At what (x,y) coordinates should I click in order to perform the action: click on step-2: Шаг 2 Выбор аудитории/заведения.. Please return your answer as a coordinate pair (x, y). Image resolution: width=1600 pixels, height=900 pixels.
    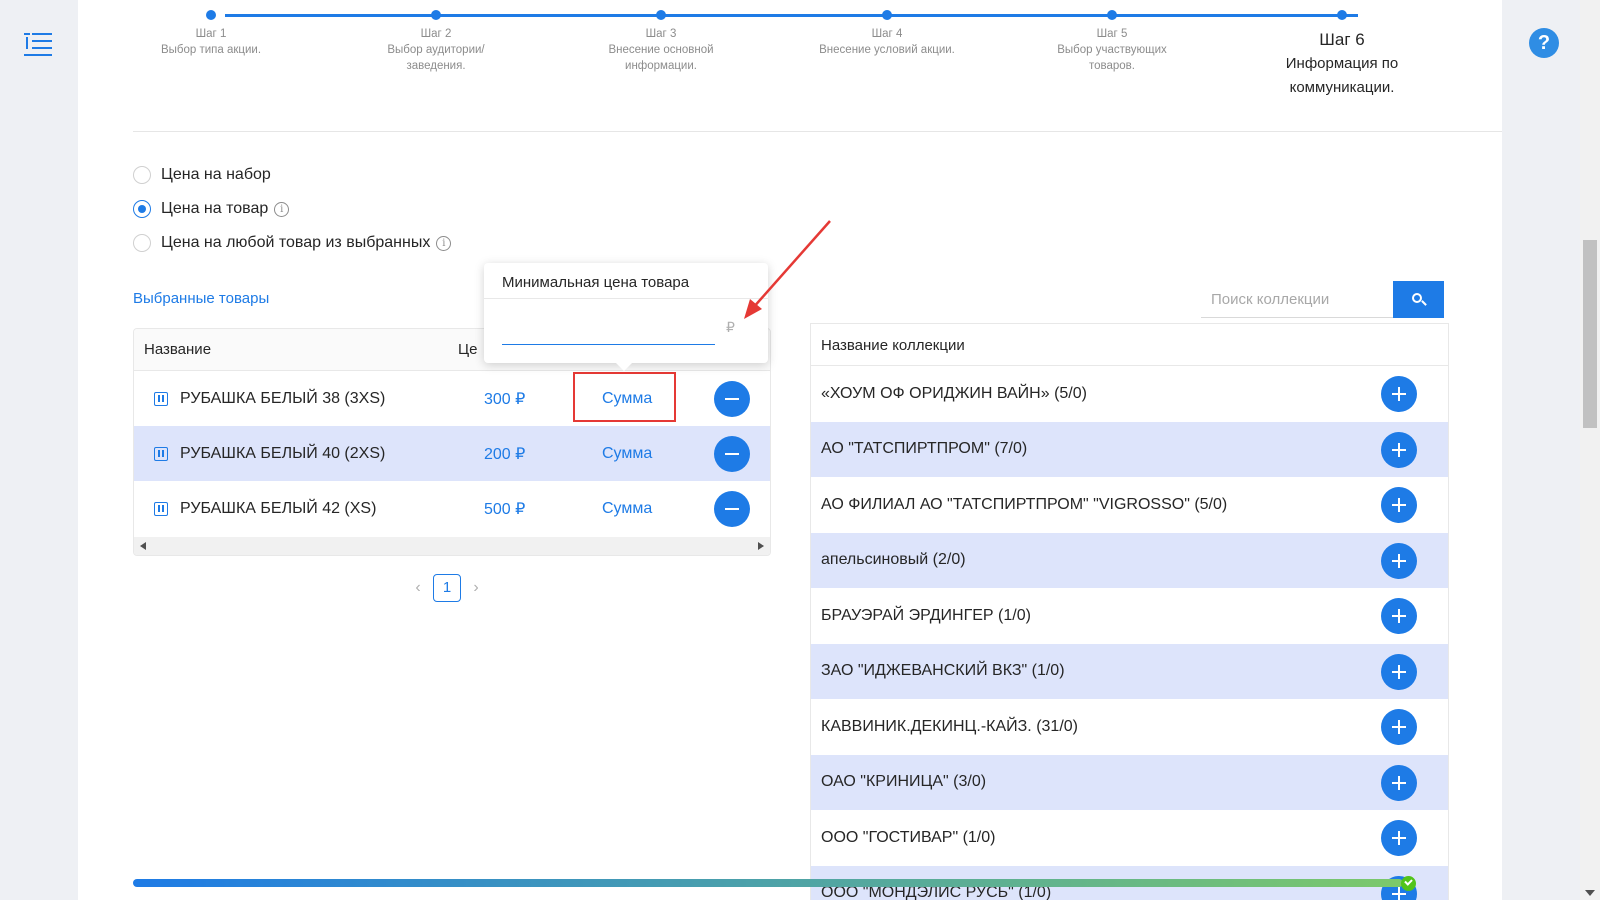
    Looking at the image, I should click on (436, 37).